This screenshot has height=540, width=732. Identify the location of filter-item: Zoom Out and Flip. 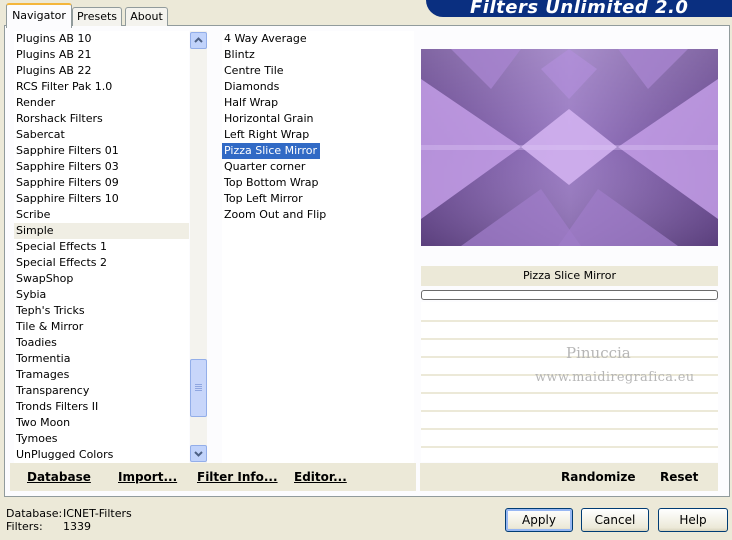
(318, 215).